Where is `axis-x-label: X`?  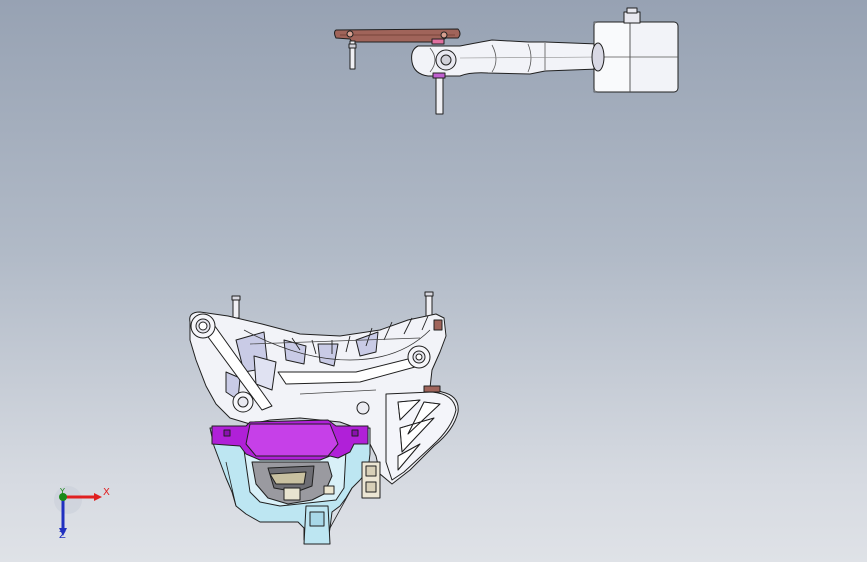
axis-x-label: X is located at coordinates (106, 492).